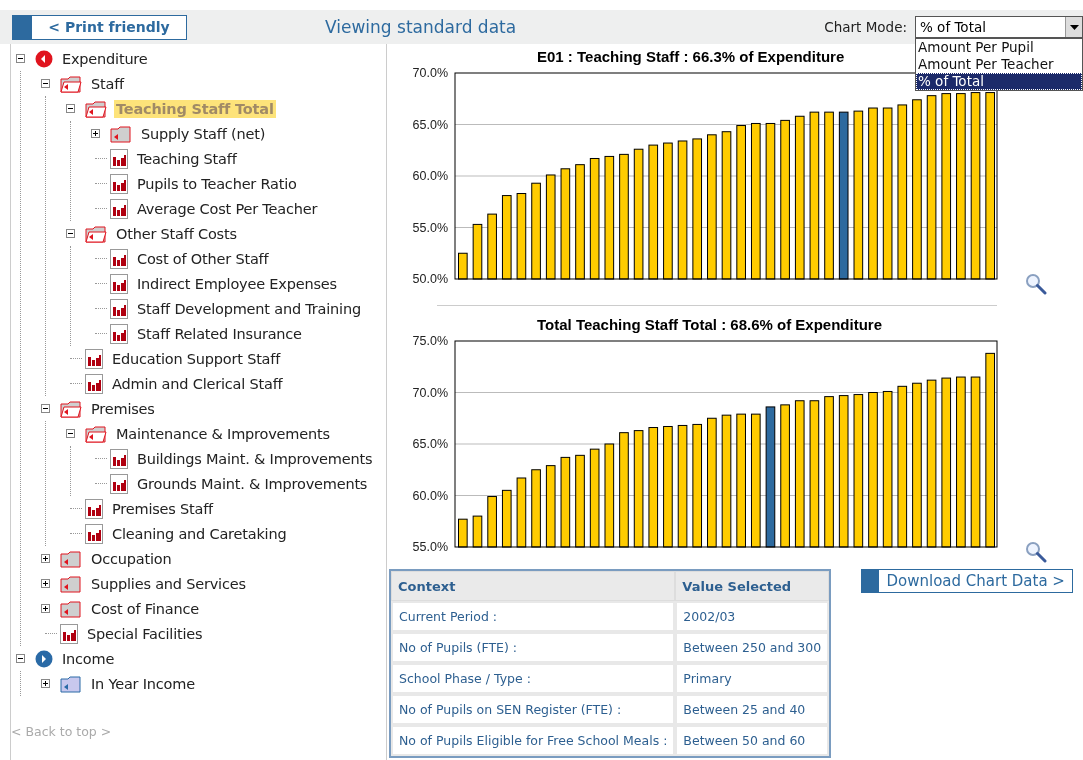  What do you see at coordinates (533, 678) in the screenshot?
I see `table-cell: School Phase / Type :` at bounding box center [533, 678].